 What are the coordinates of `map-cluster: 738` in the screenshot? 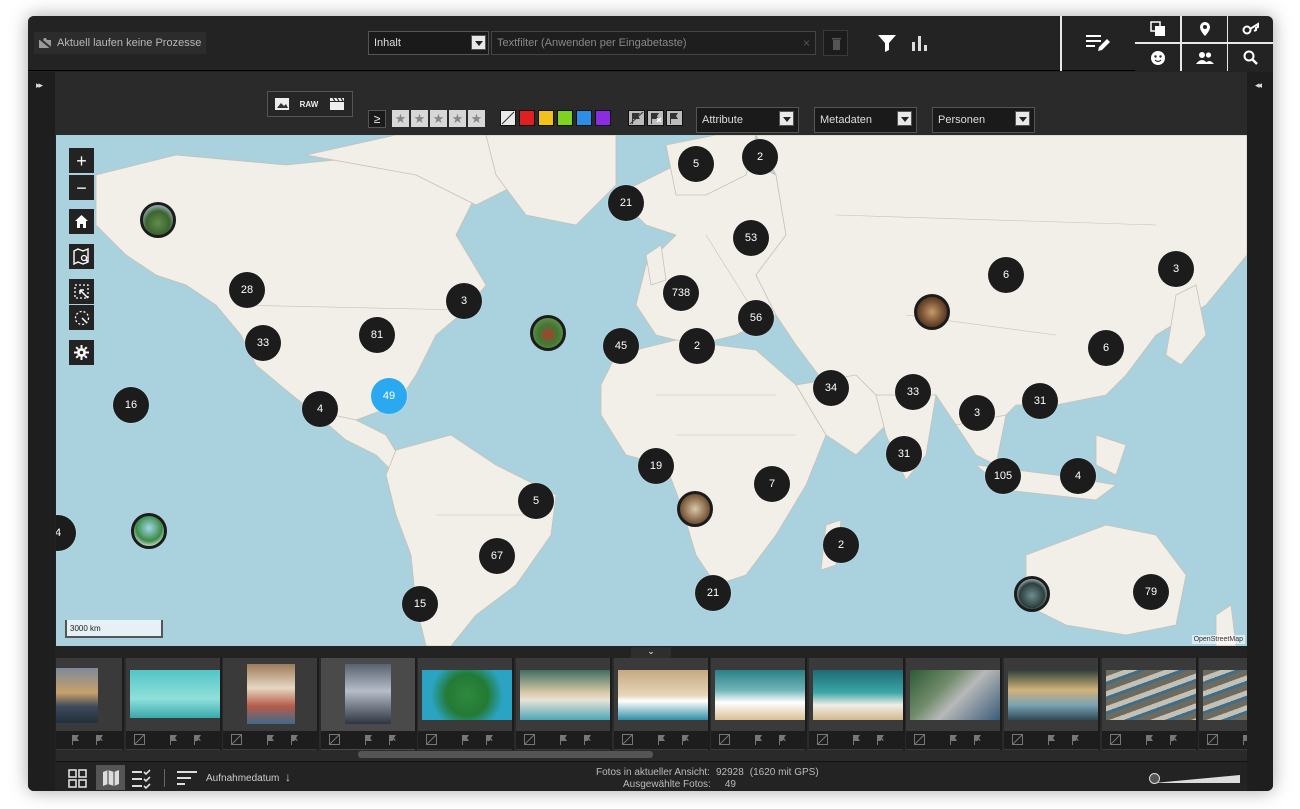 It's located at (681, 293).